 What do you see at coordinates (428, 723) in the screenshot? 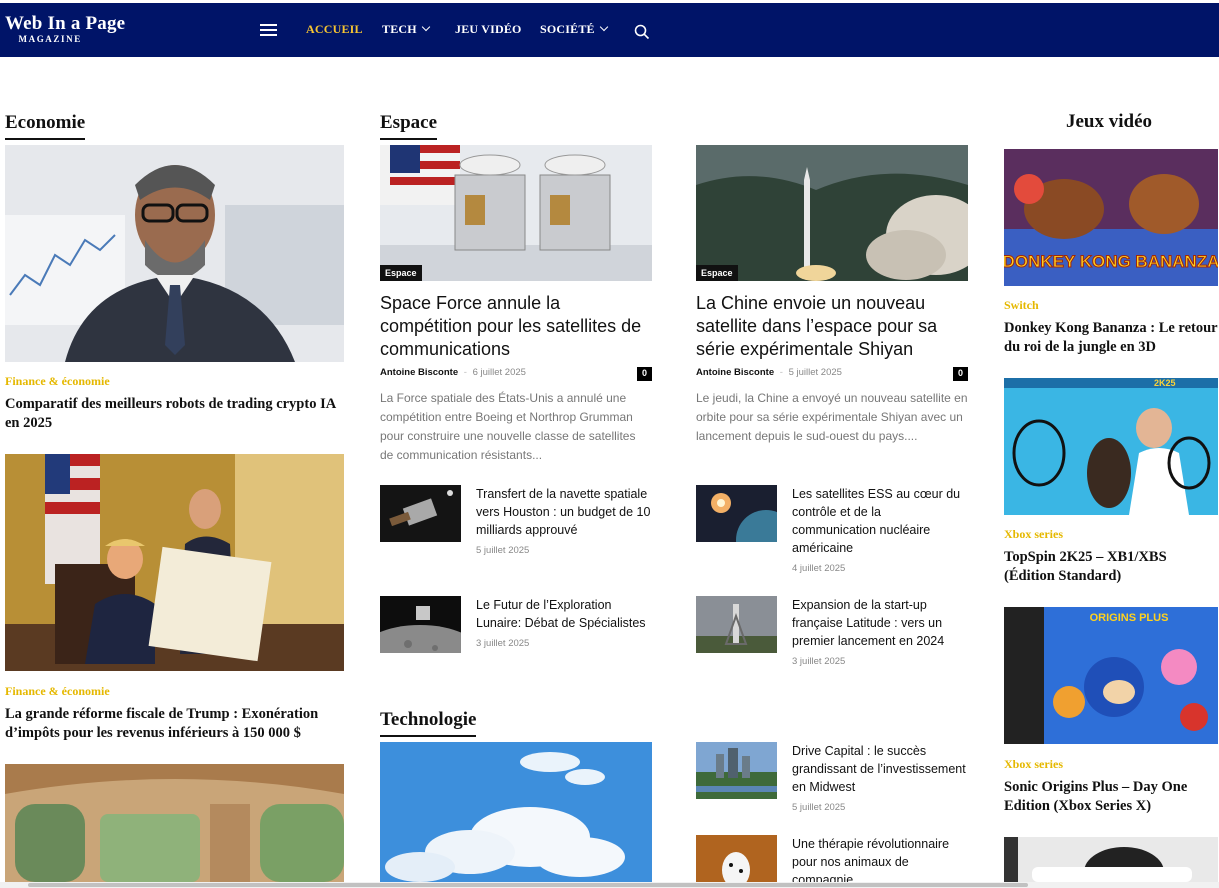
I see `section-heading-technologie: Technologie` at bounding box center [428, 723].